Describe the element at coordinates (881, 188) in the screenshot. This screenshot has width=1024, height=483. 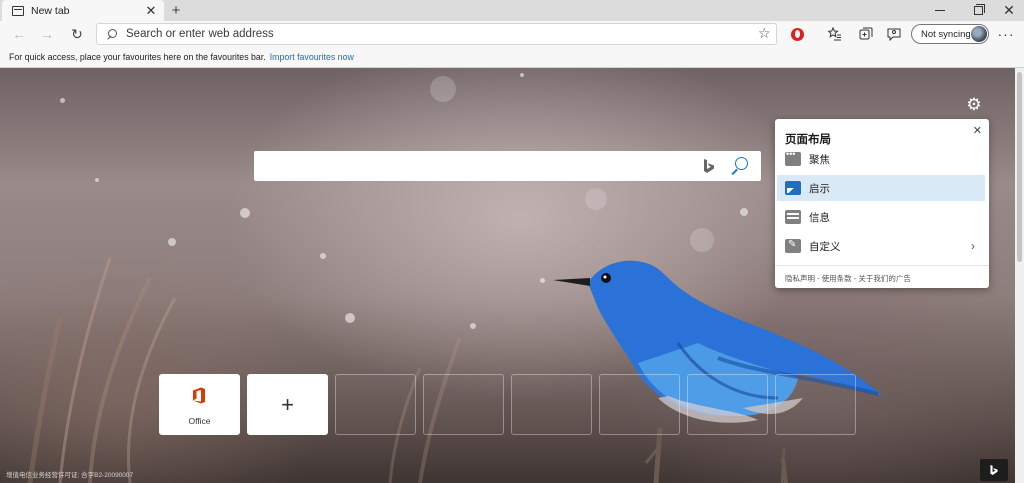
I see `layout-option-inspirational: 启示` at that location.